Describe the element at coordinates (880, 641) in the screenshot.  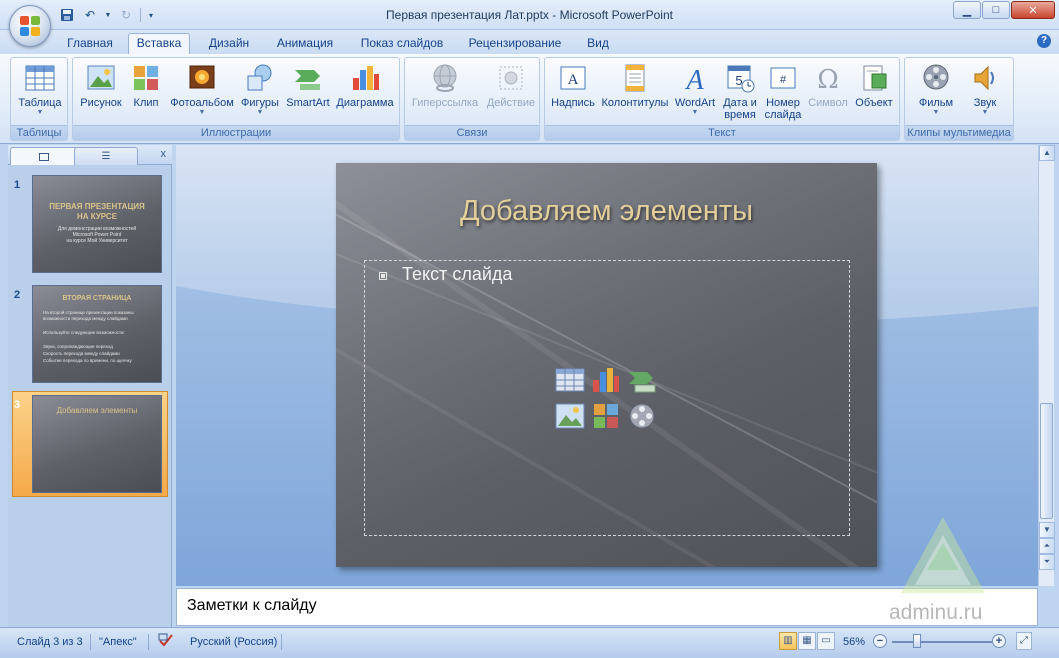
I see `zoom-out-icon: −` at that location.